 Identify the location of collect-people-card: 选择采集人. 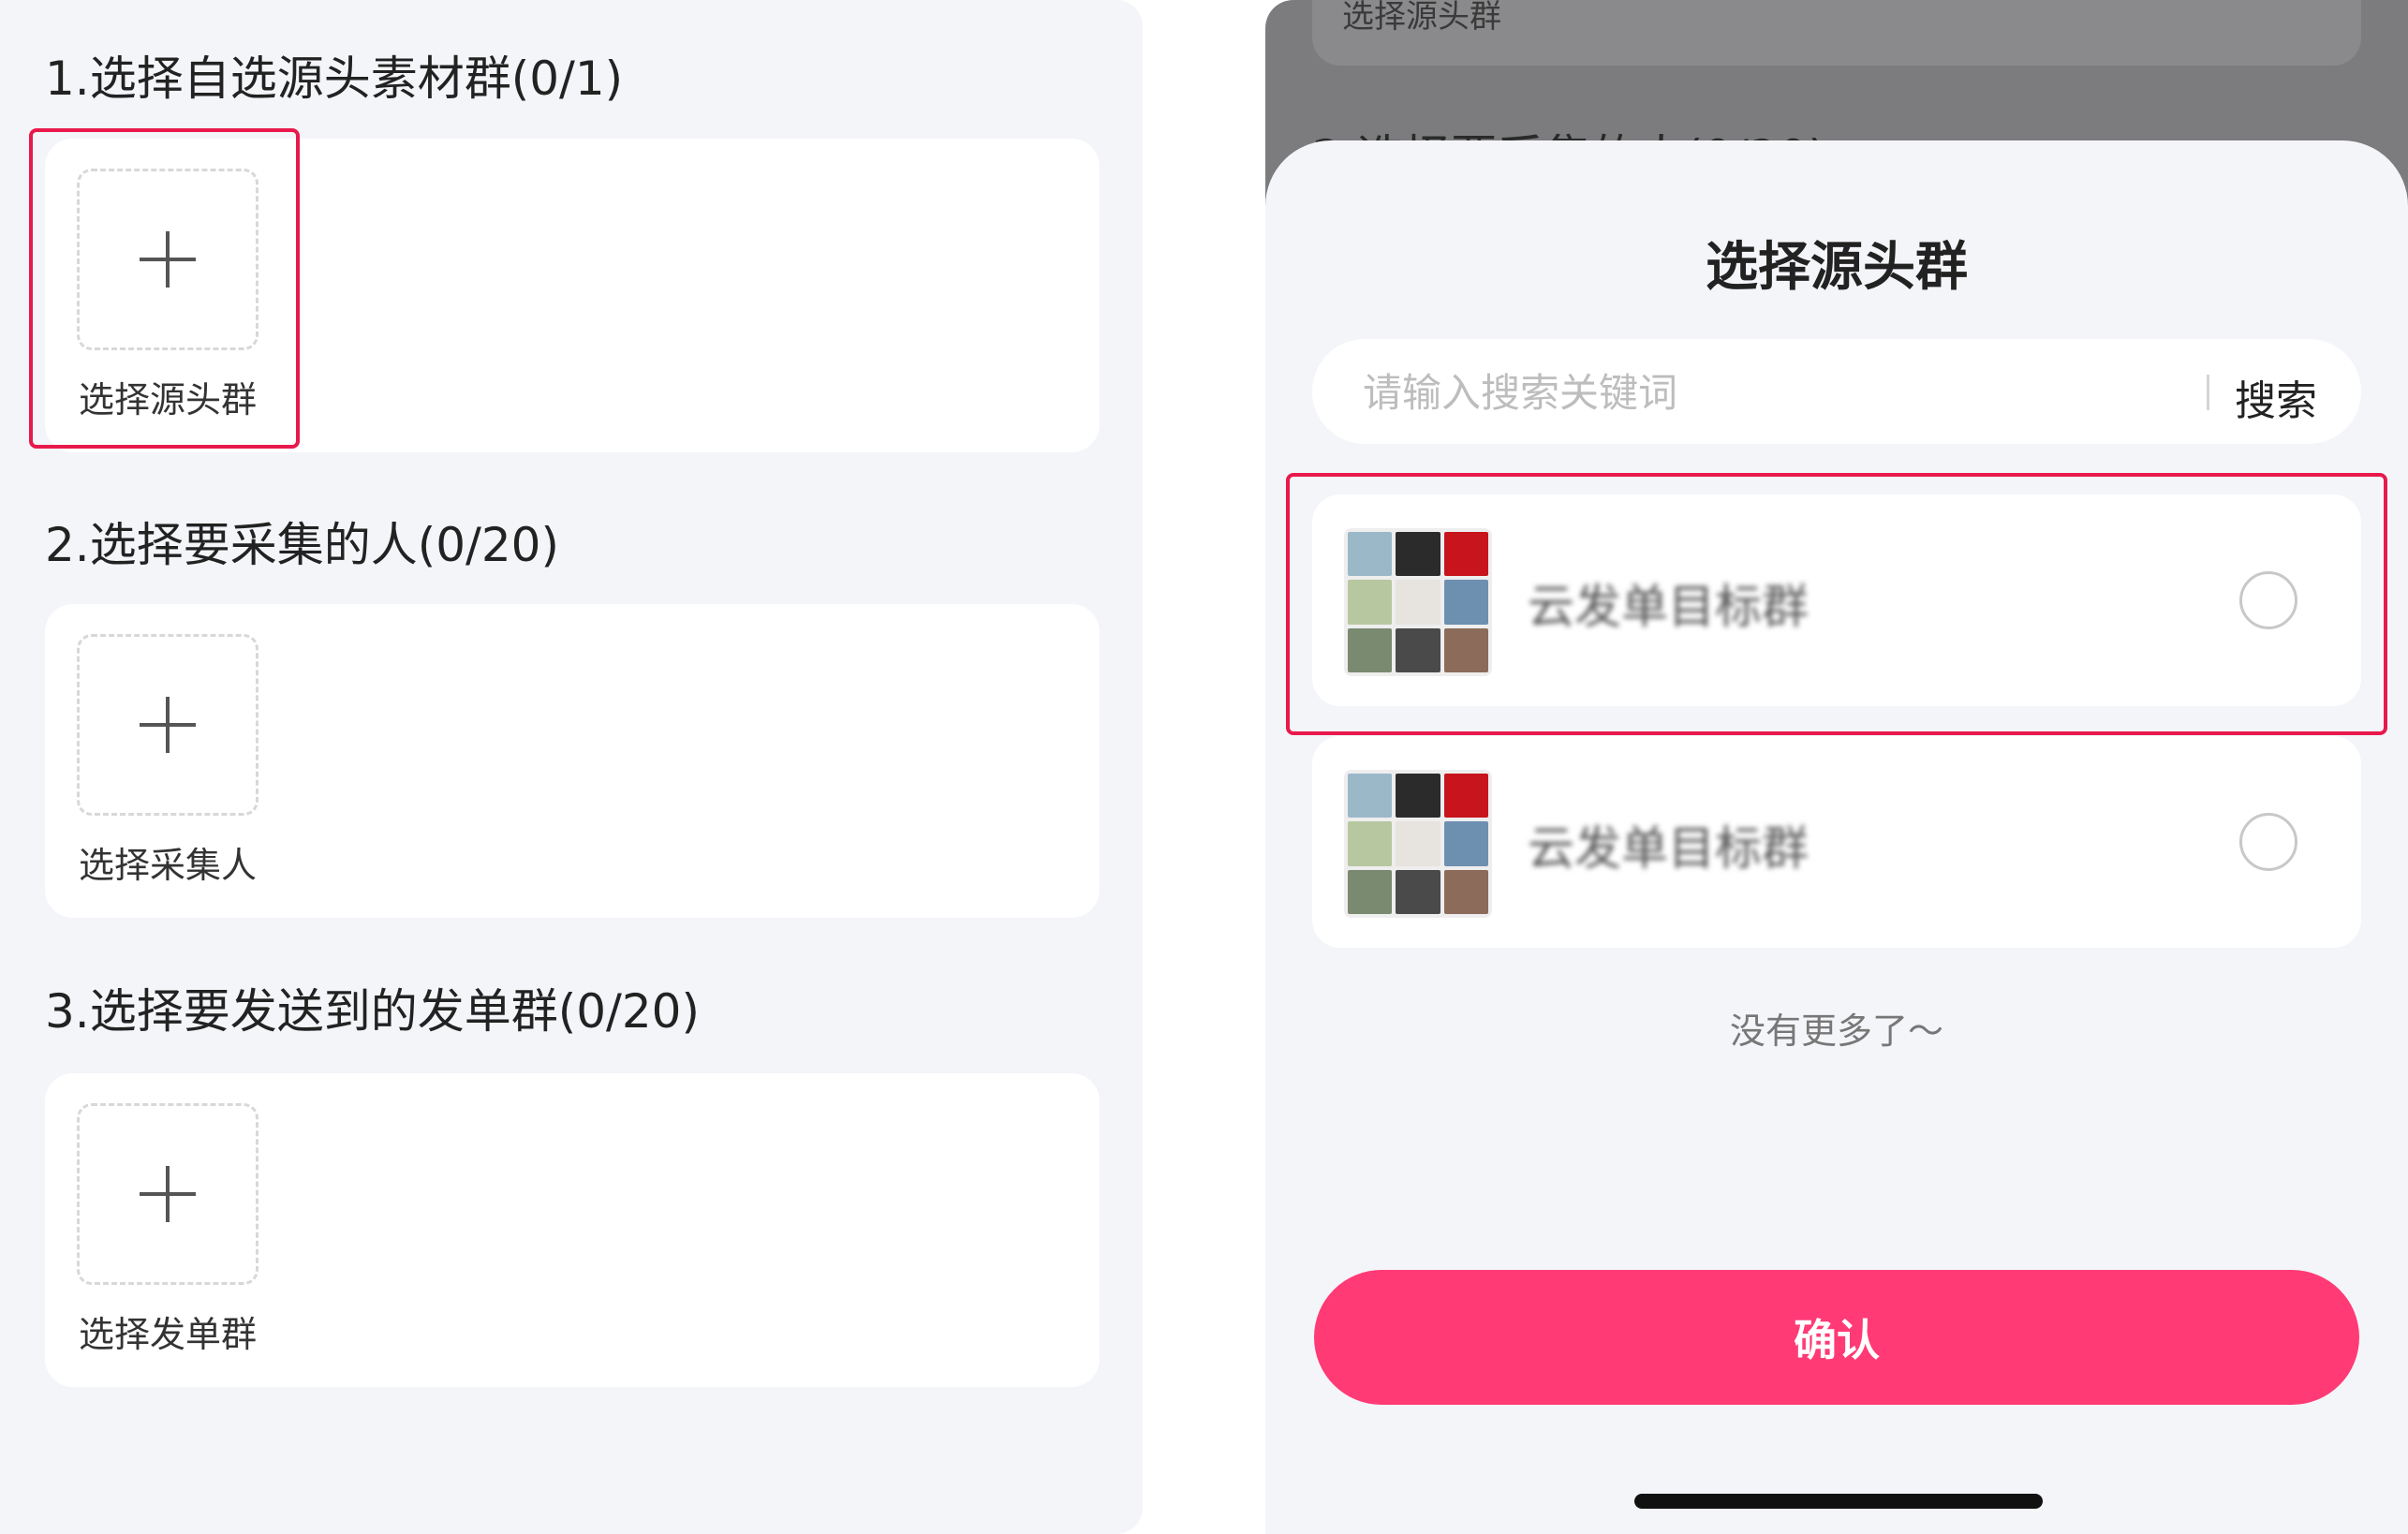
(572, 761).